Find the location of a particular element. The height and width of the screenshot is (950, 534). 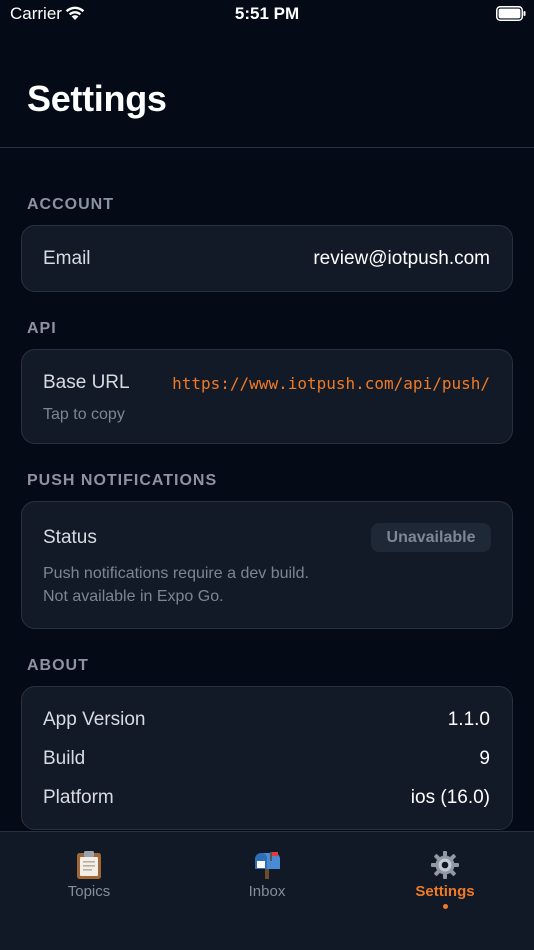

tab-settings: Settings is located at coordinates (445, 877).